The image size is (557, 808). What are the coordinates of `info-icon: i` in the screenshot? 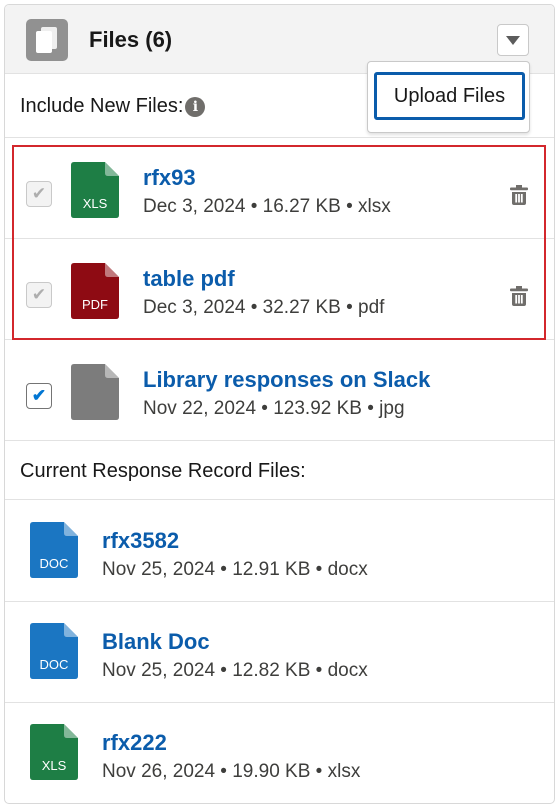 It's located at (195, 106).